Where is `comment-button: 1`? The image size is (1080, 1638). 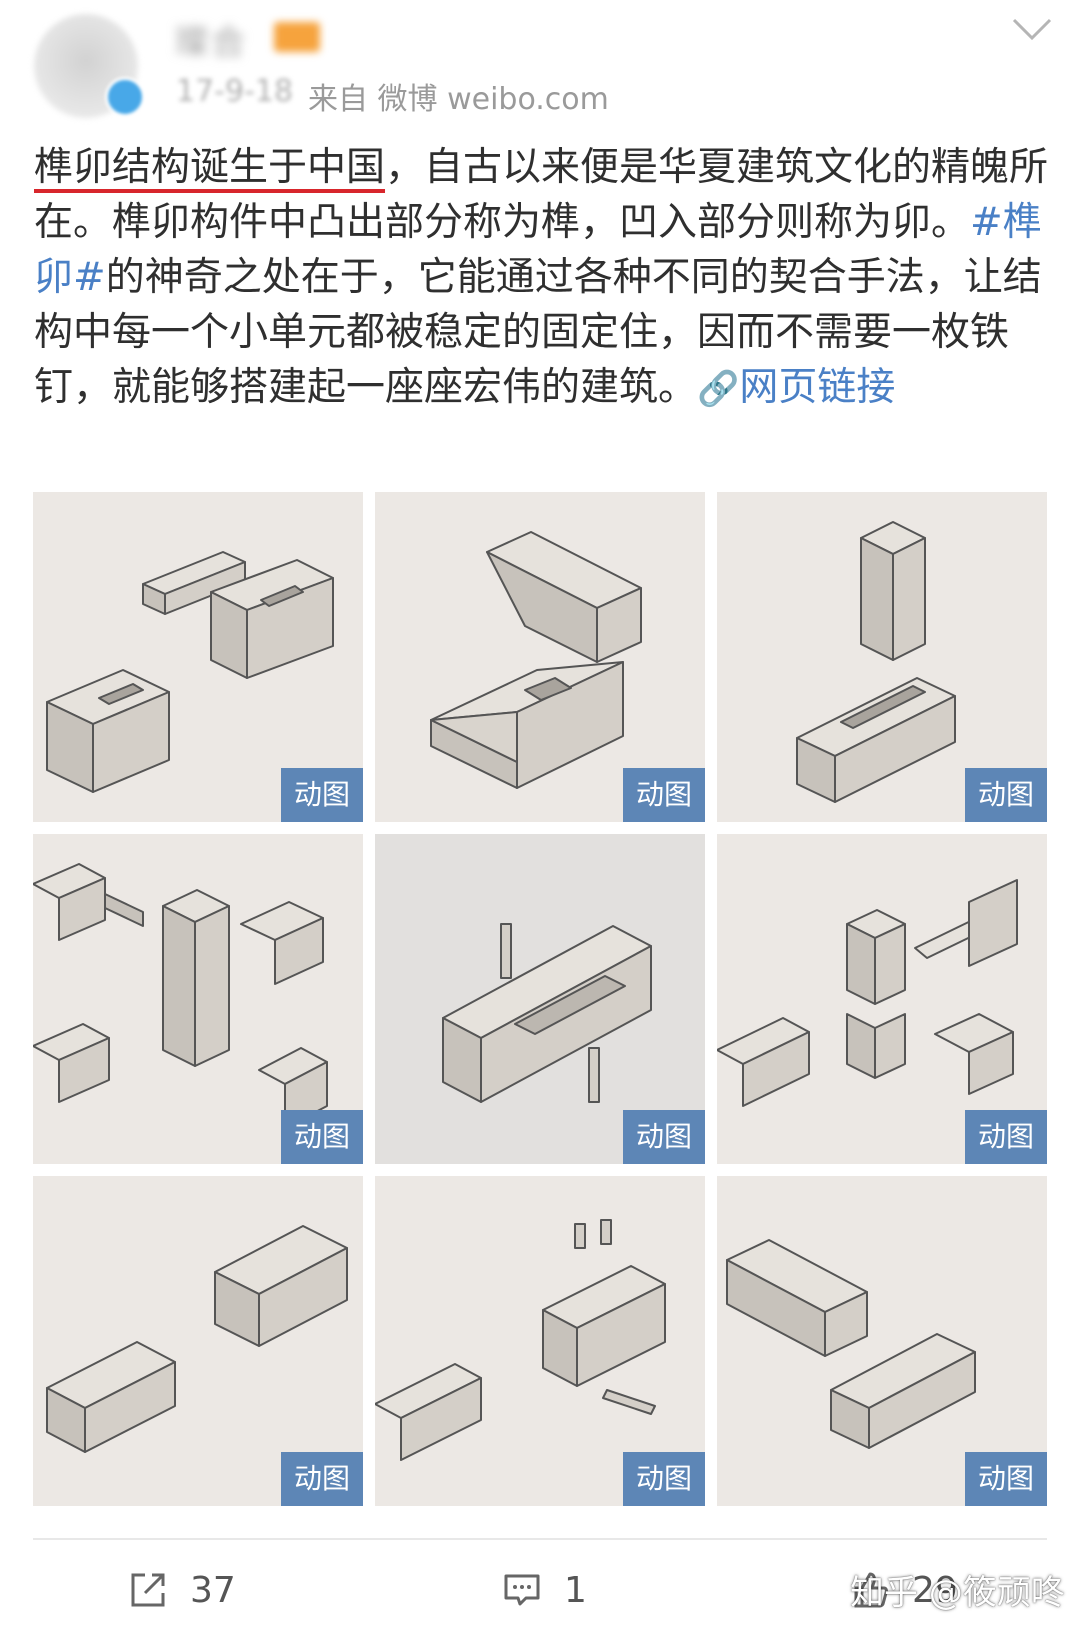
comment-button: 1 is located at coordinates (544, 1590).